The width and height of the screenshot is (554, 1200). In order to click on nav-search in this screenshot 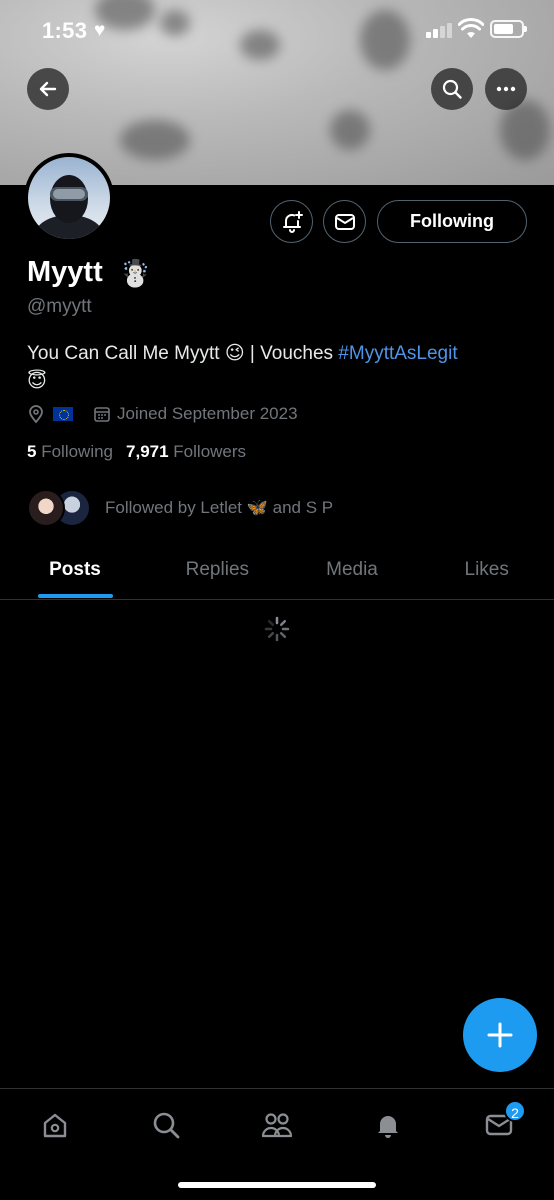, I will do `click(166, 1125)`.